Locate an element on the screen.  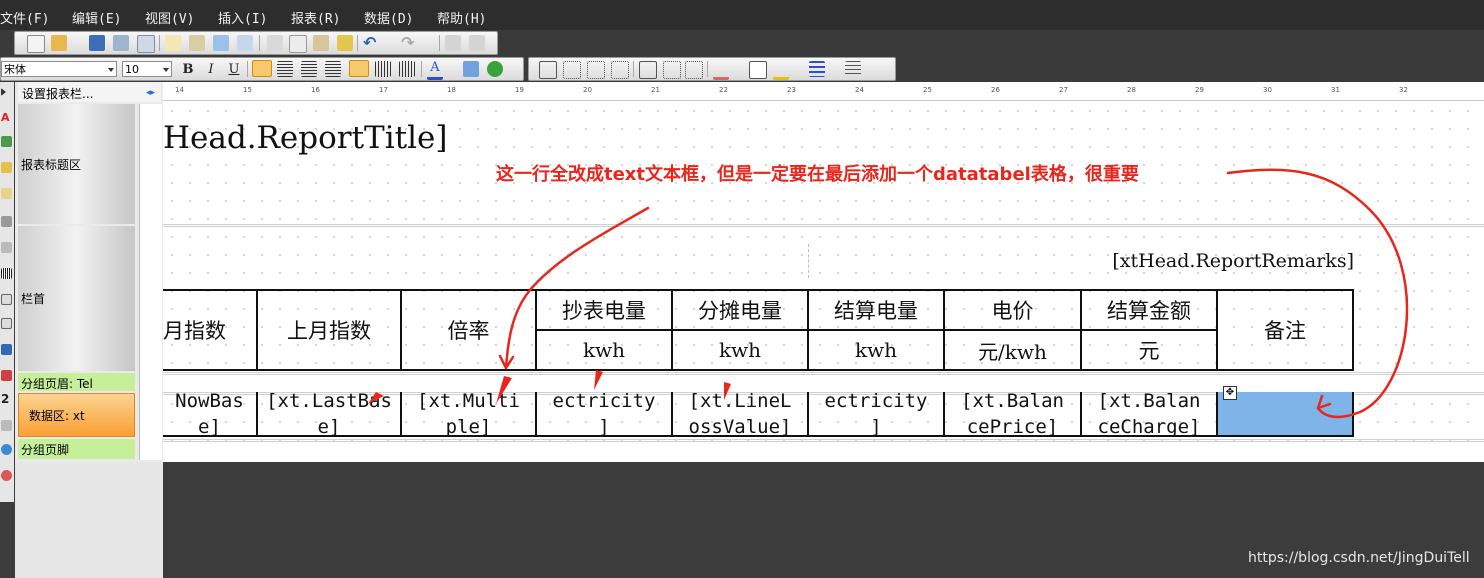
annotation-arrowhead is located at coordinates (1324, 402).